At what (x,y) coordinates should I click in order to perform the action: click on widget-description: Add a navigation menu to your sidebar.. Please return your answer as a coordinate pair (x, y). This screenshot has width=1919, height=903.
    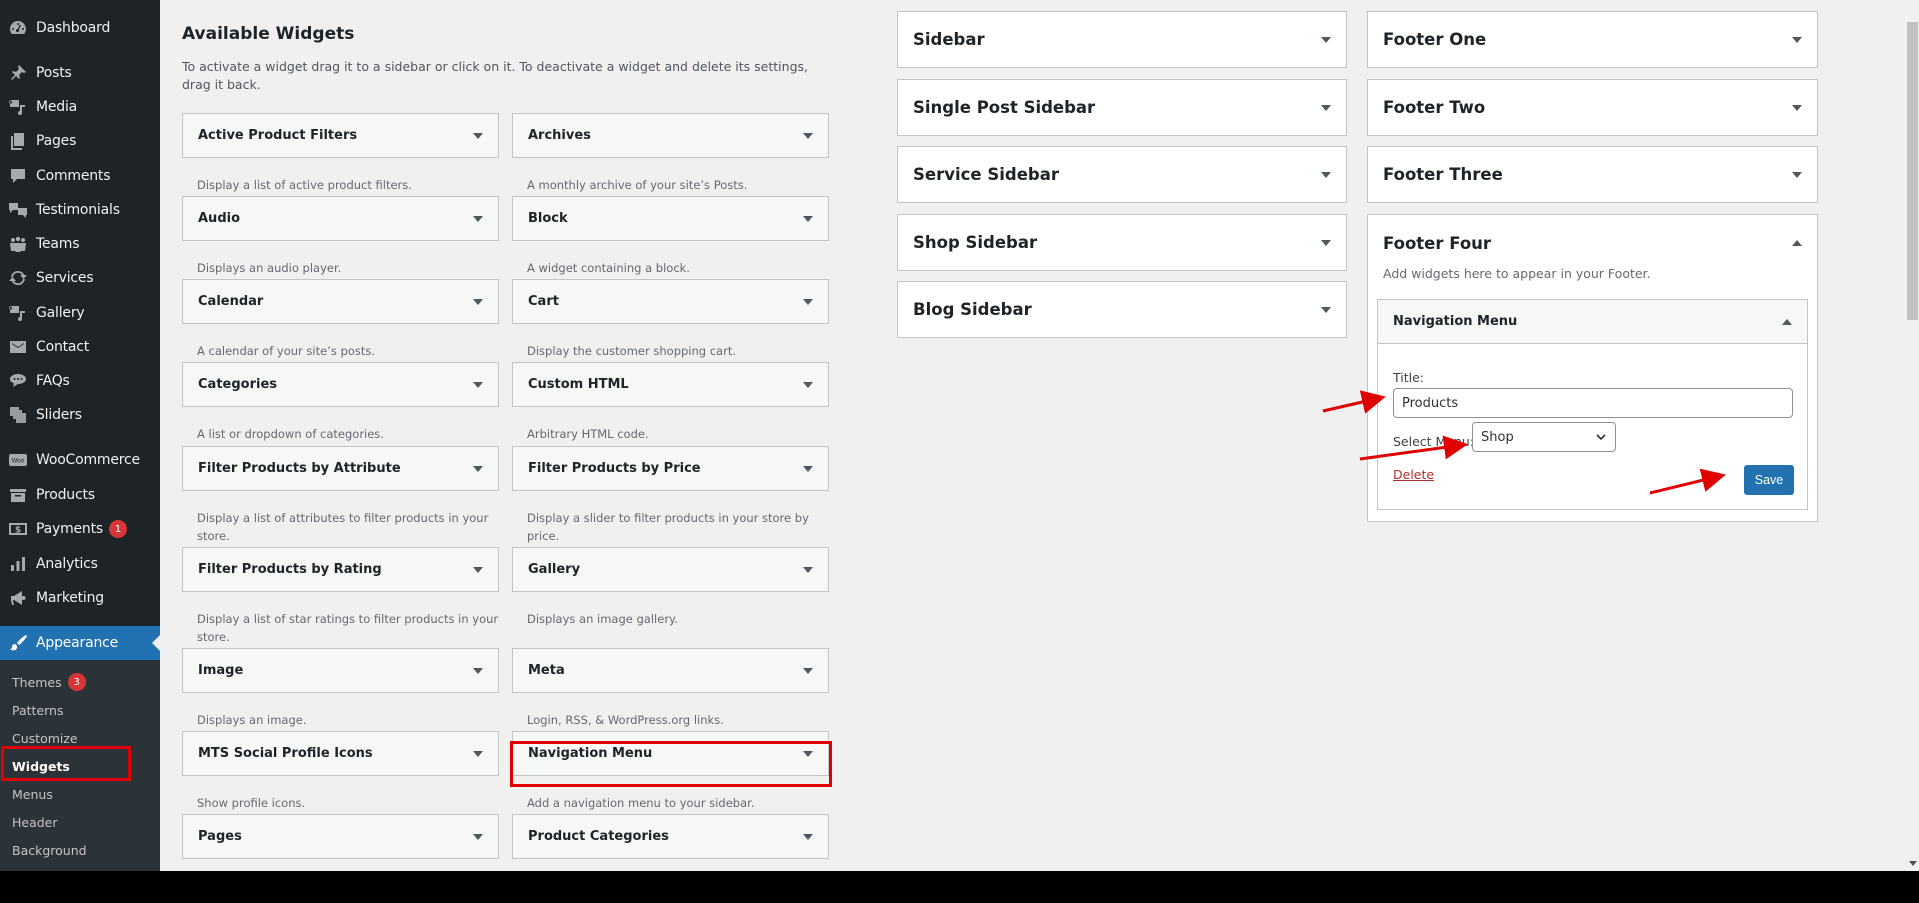
    Looking at the image, I should click on (641, 803).